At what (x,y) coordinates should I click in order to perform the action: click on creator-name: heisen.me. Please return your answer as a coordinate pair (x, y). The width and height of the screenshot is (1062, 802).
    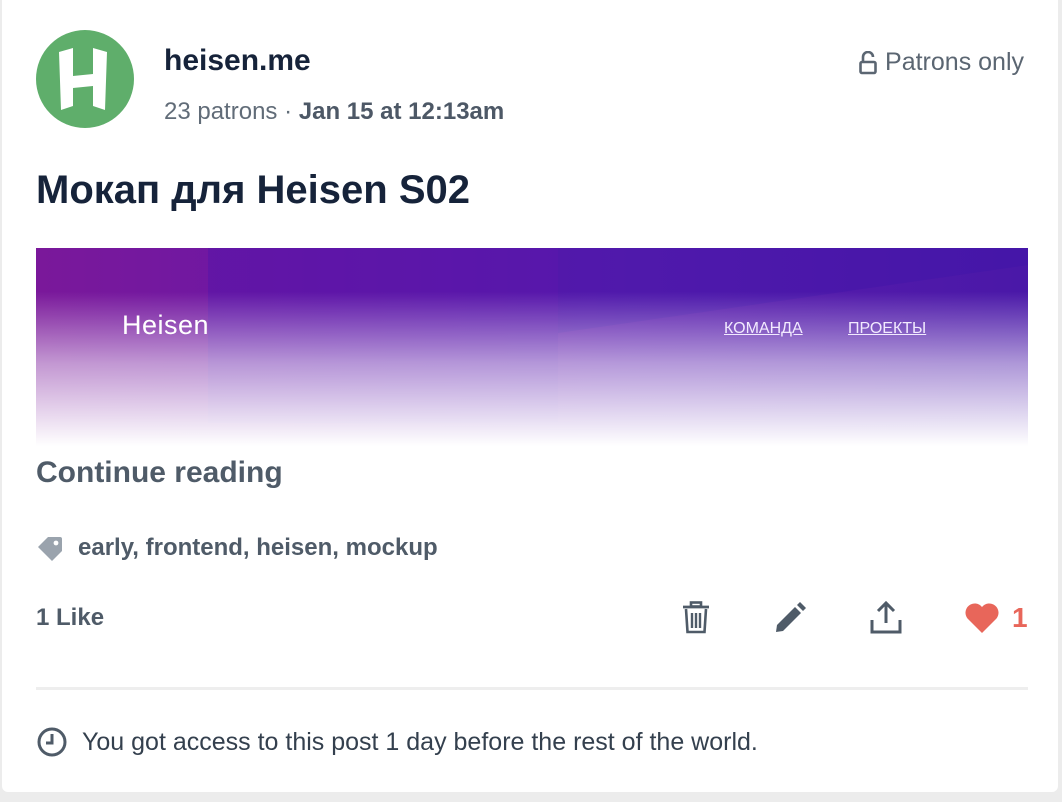
    Looking at the image, I should click on (237, 61).